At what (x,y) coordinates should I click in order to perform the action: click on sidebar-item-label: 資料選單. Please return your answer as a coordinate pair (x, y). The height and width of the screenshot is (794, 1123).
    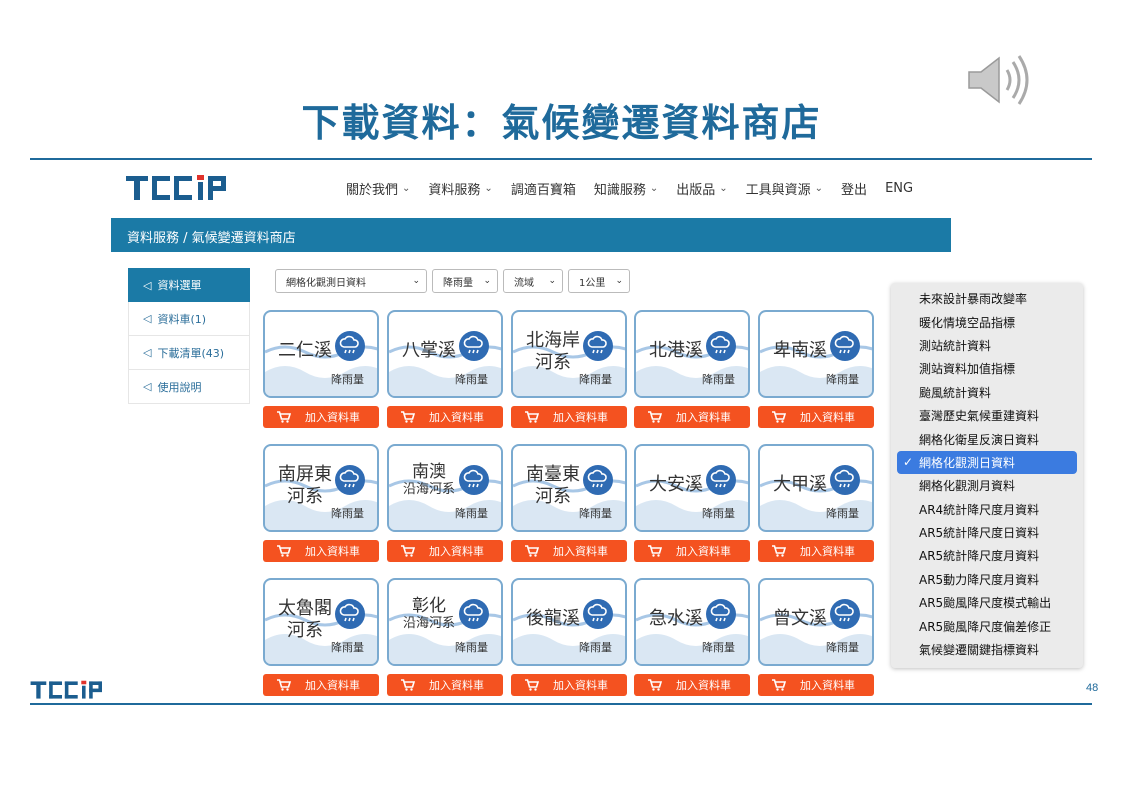
    Looking at the image, I should click on (179, 285).